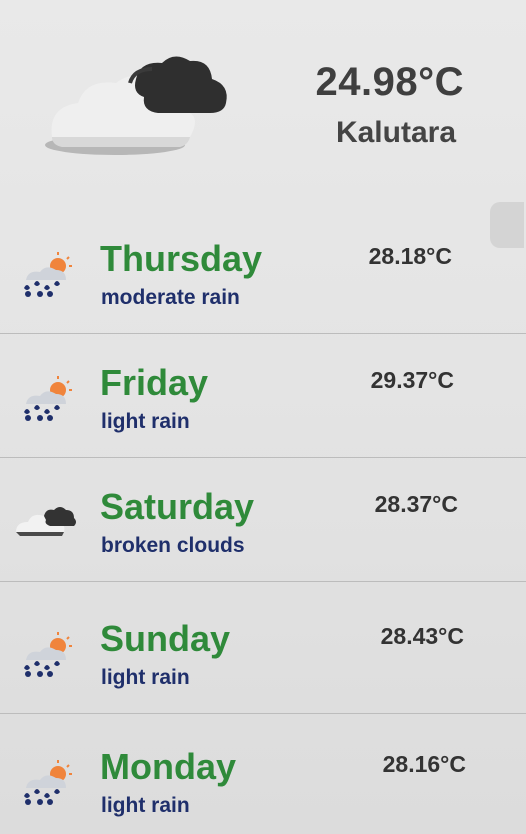 Image resolution: width=526 pixels, height=834 pixels. Describe the element at coordinates (424, 764) in the screenshot. I see `forecast-temperature: 28.16°C` at that location.